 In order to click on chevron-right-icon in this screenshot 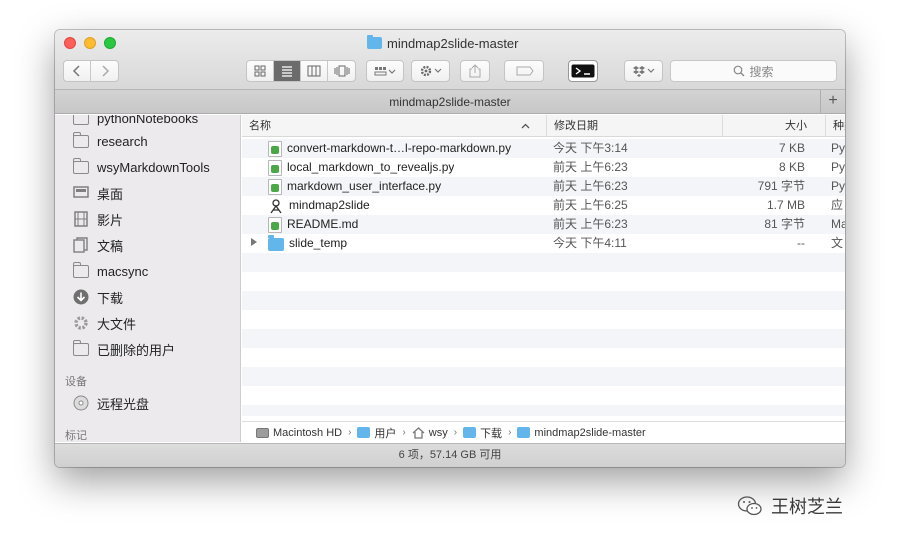, I will do `click(105, 71)`.